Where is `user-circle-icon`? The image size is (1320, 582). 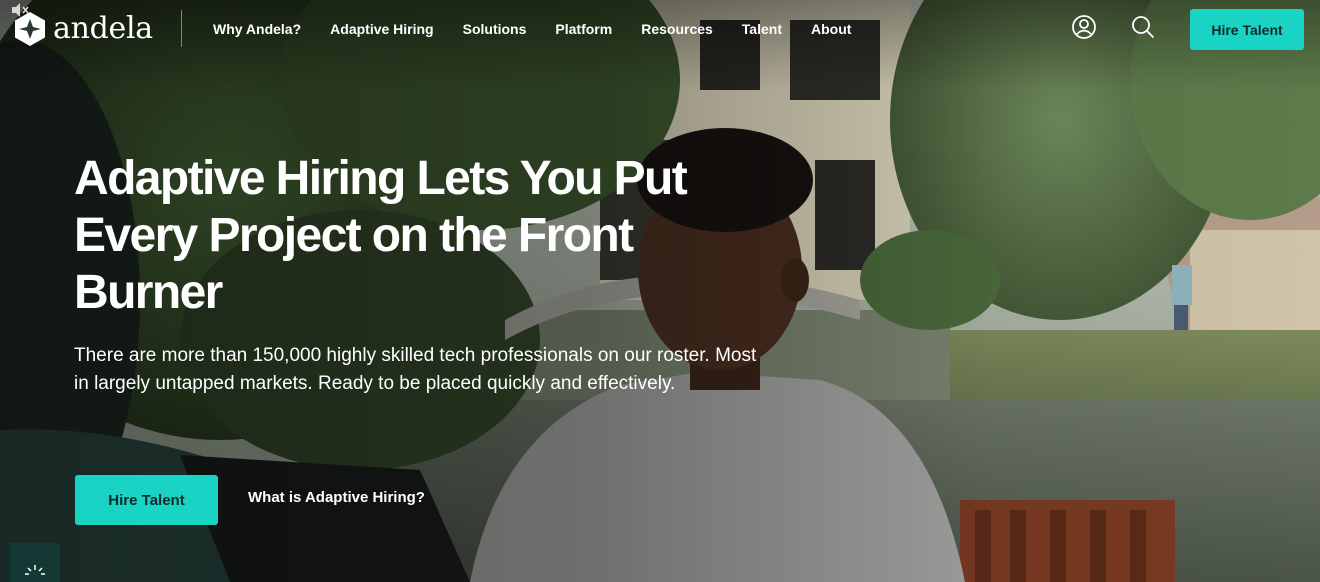
user-circle-icon is located at coordinates (1084, 27).